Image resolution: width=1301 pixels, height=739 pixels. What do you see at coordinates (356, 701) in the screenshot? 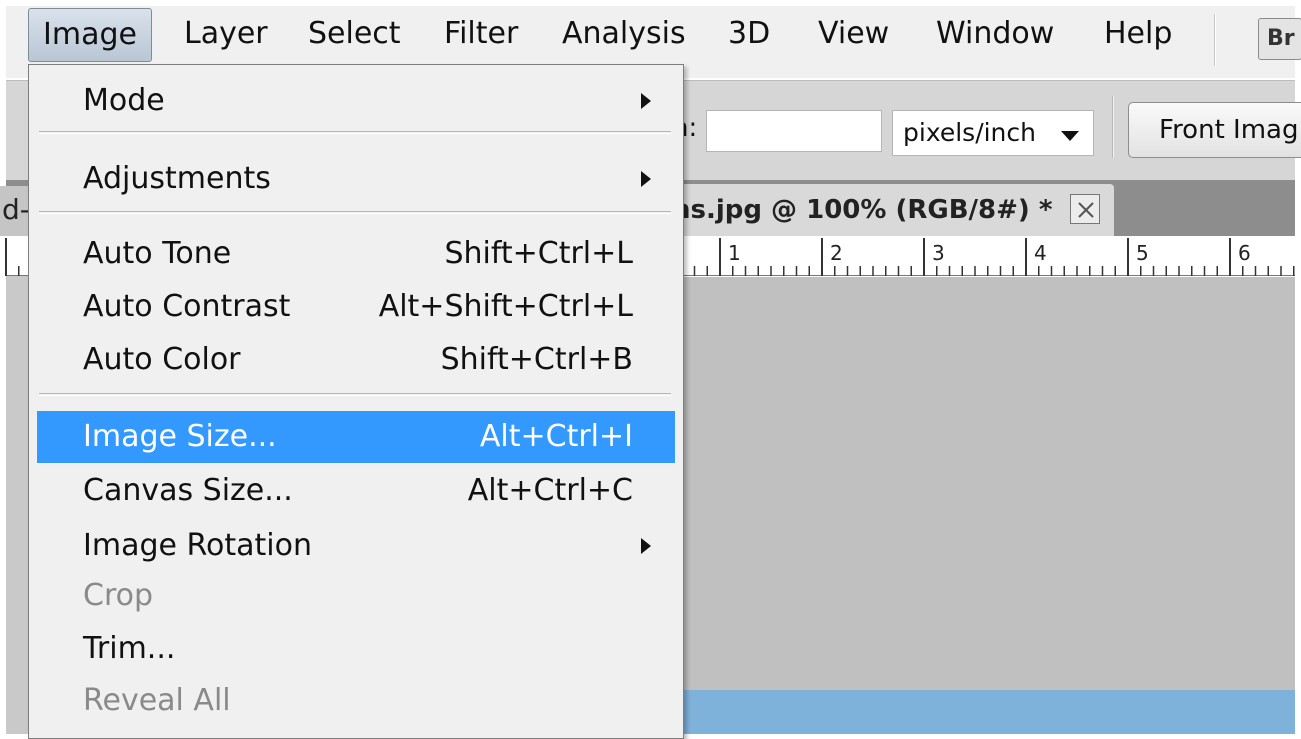
I see `menu-item-reveal-all: Reveal All` at bounding box center [356, 701].